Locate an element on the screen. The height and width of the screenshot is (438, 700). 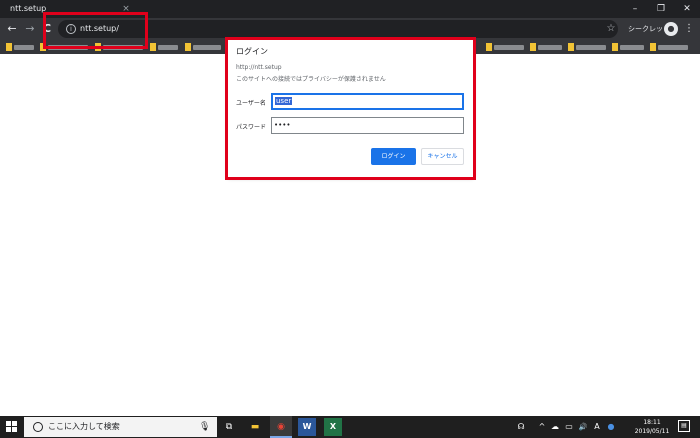
minimize-button: – is located at coordinates (635, 9).